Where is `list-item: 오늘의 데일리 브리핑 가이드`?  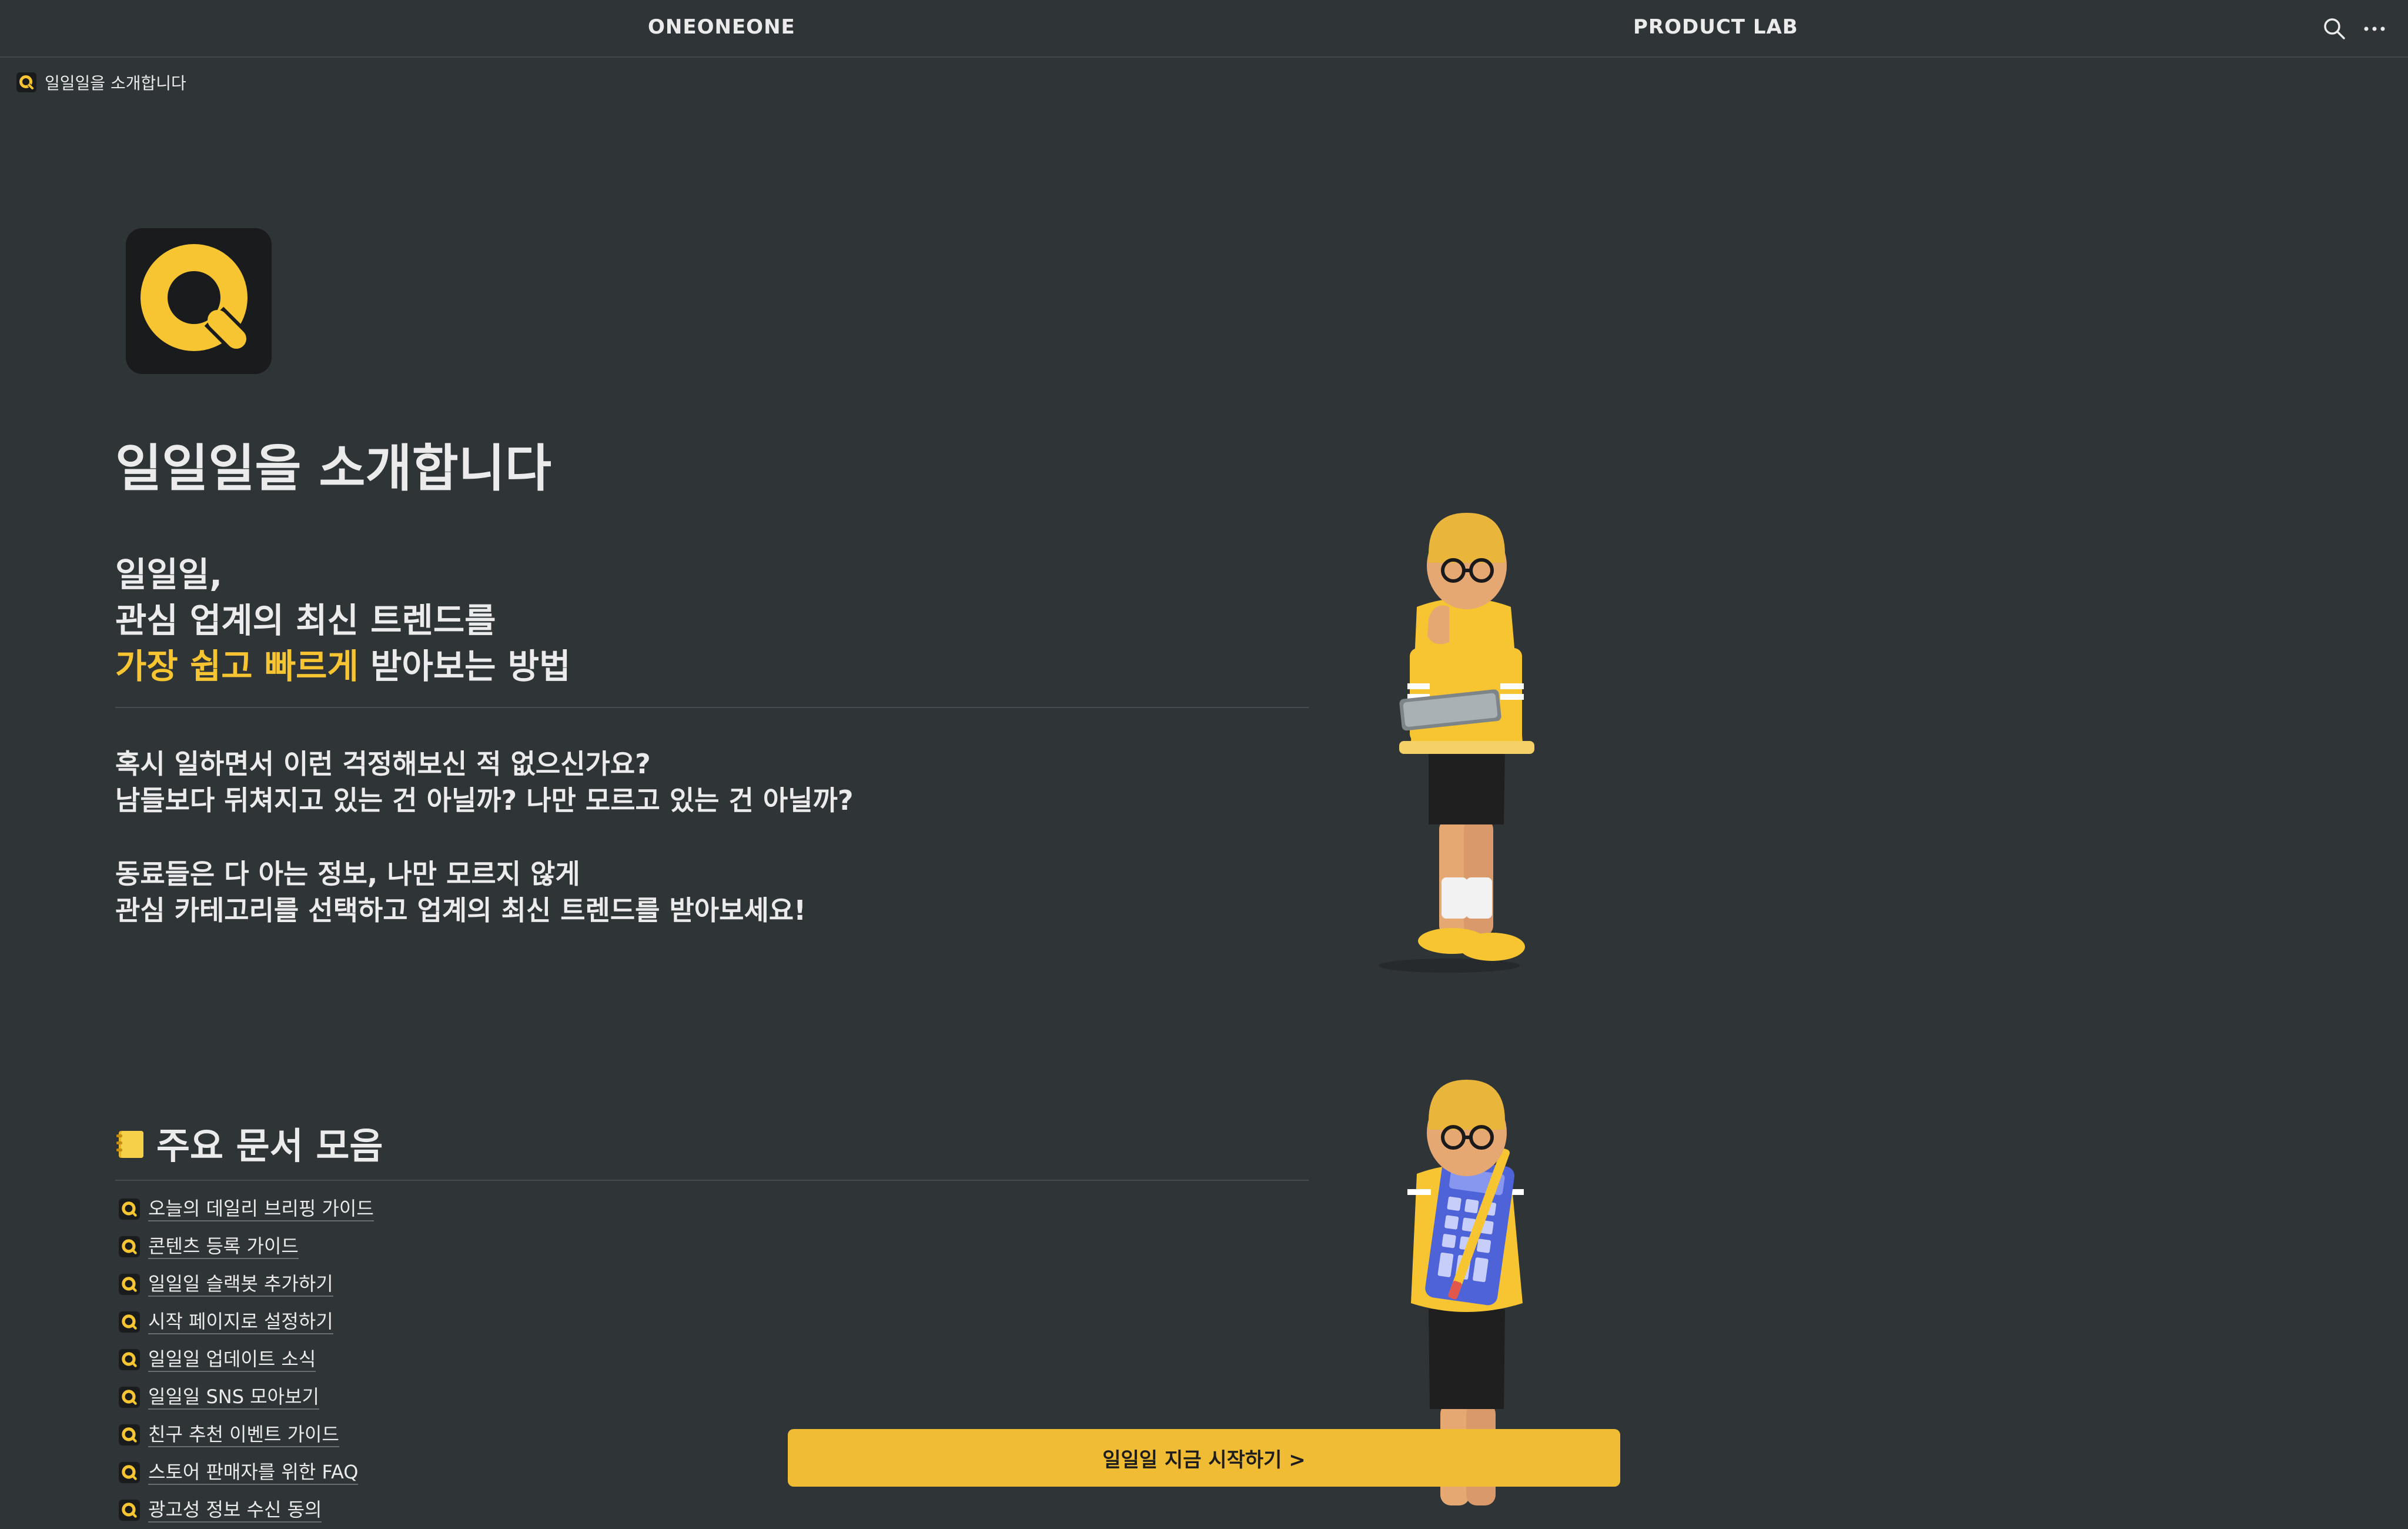
list-item: 오늘의 데일리 브리핑 가이드 is located at coordinates (244, 1209).